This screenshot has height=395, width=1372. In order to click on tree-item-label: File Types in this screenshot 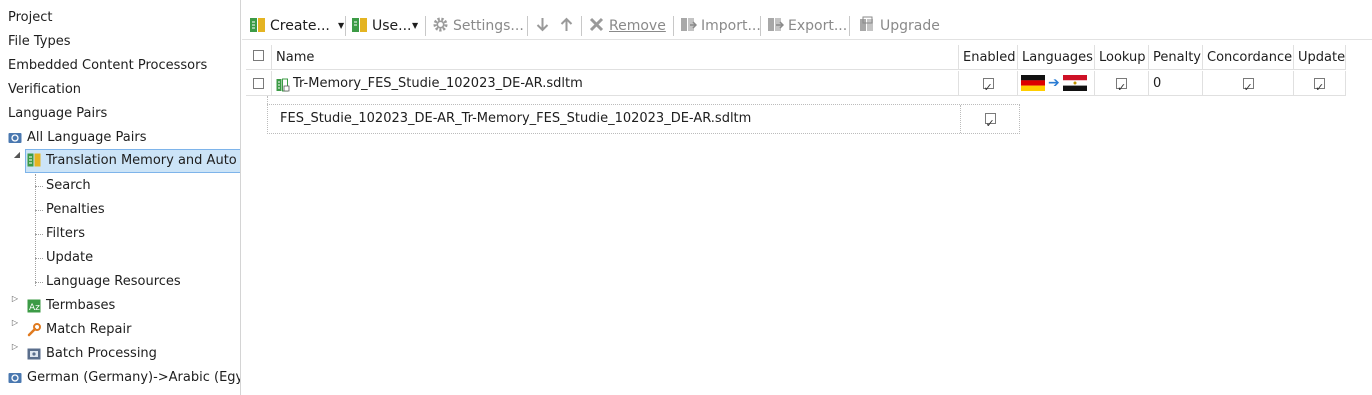, I will do `click(39, 41)`.